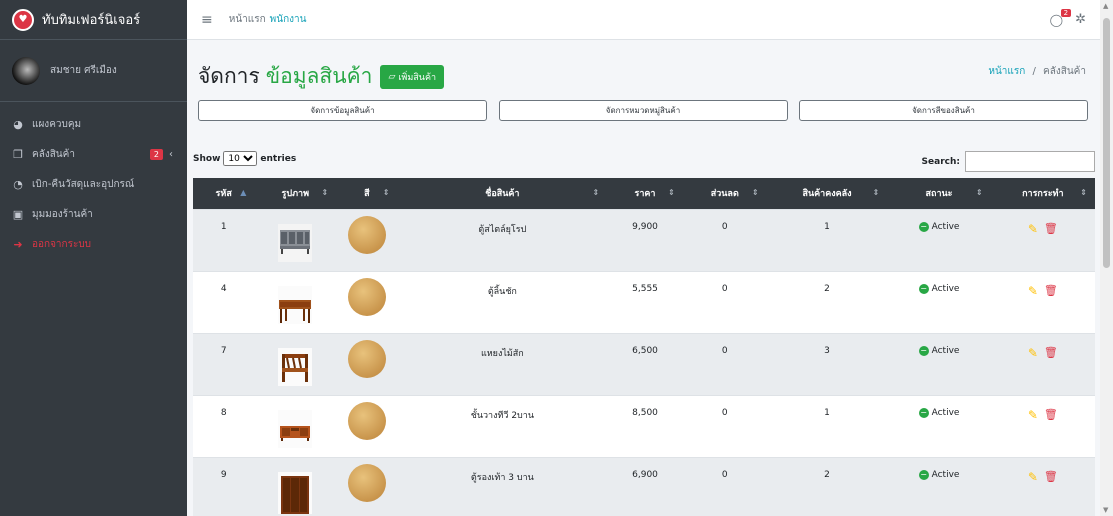 This screenshot has width=1113, height=516. Describe the element at coordinates (1006, 71) in the screenshot. I see `breadcrumb-home: หน้าแรก` at that location.